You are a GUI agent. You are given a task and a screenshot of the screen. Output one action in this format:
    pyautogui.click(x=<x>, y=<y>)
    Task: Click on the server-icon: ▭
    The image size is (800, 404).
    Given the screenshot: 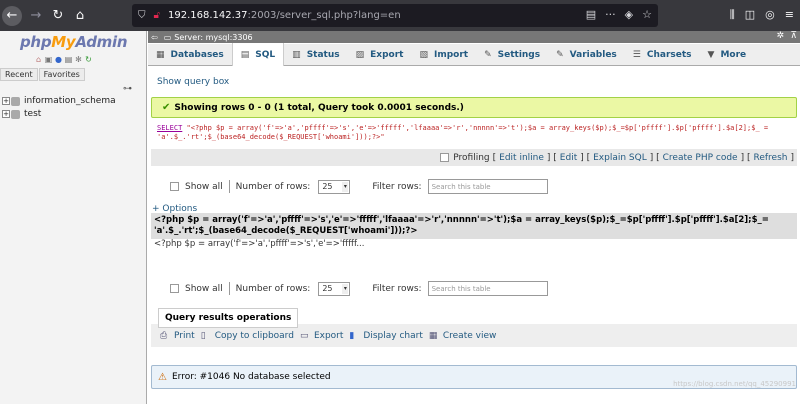 What is the action you would take?
    pyautogui.click(x=167, y=37)
    